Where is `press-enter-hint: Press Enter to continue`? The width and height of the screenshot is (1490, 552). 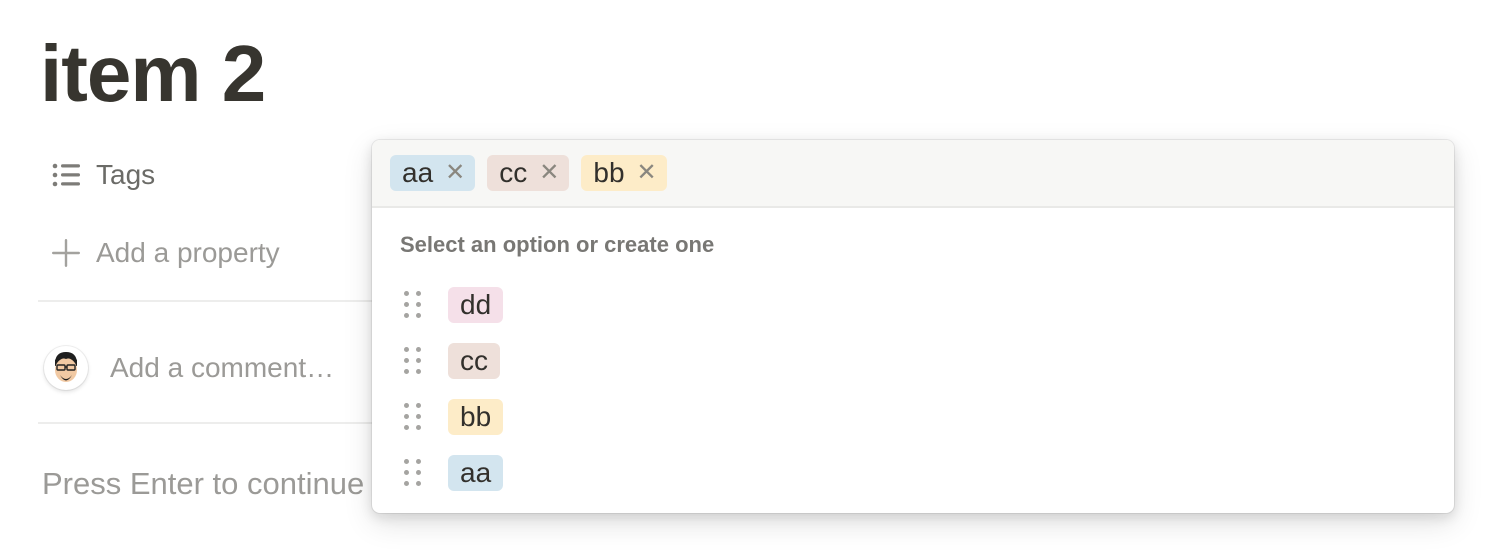 press-enter-hint: Press Enter to continue is located at coordinates (203, 484).